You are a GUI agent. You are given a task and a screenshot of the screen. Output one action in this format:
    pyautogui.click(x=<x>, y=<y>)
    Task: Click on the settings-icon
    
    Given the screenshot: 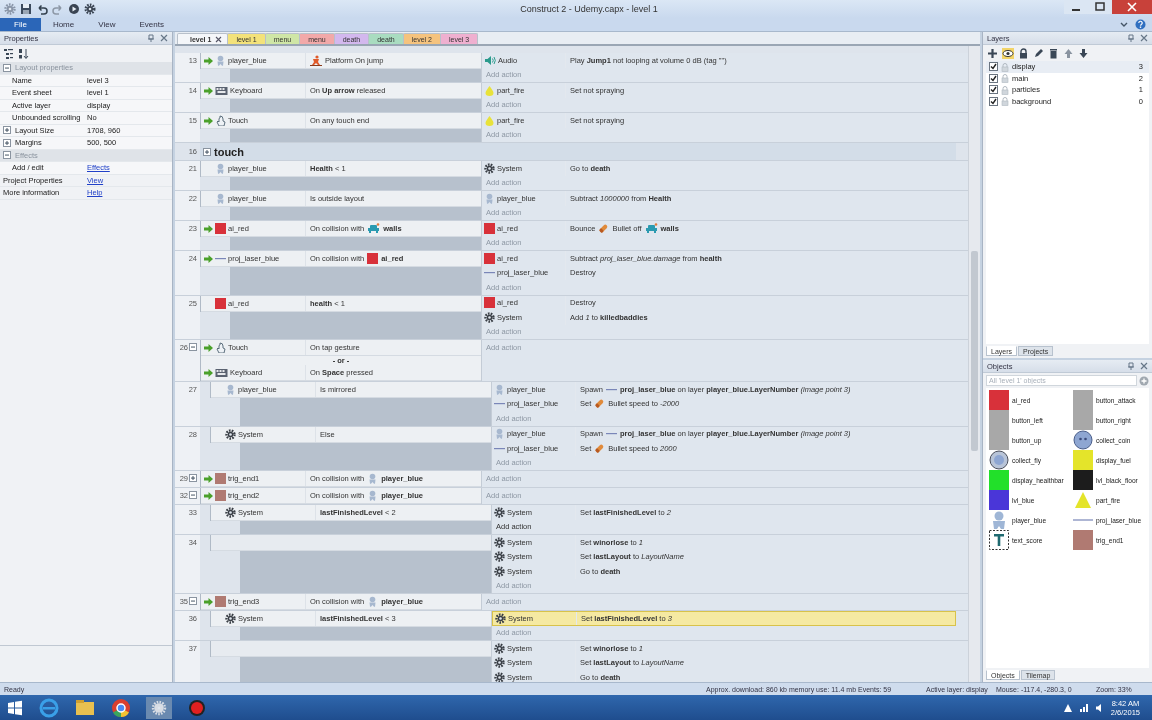 What is the action you would take?
    pyautogui.click(x=90, y=9)
    